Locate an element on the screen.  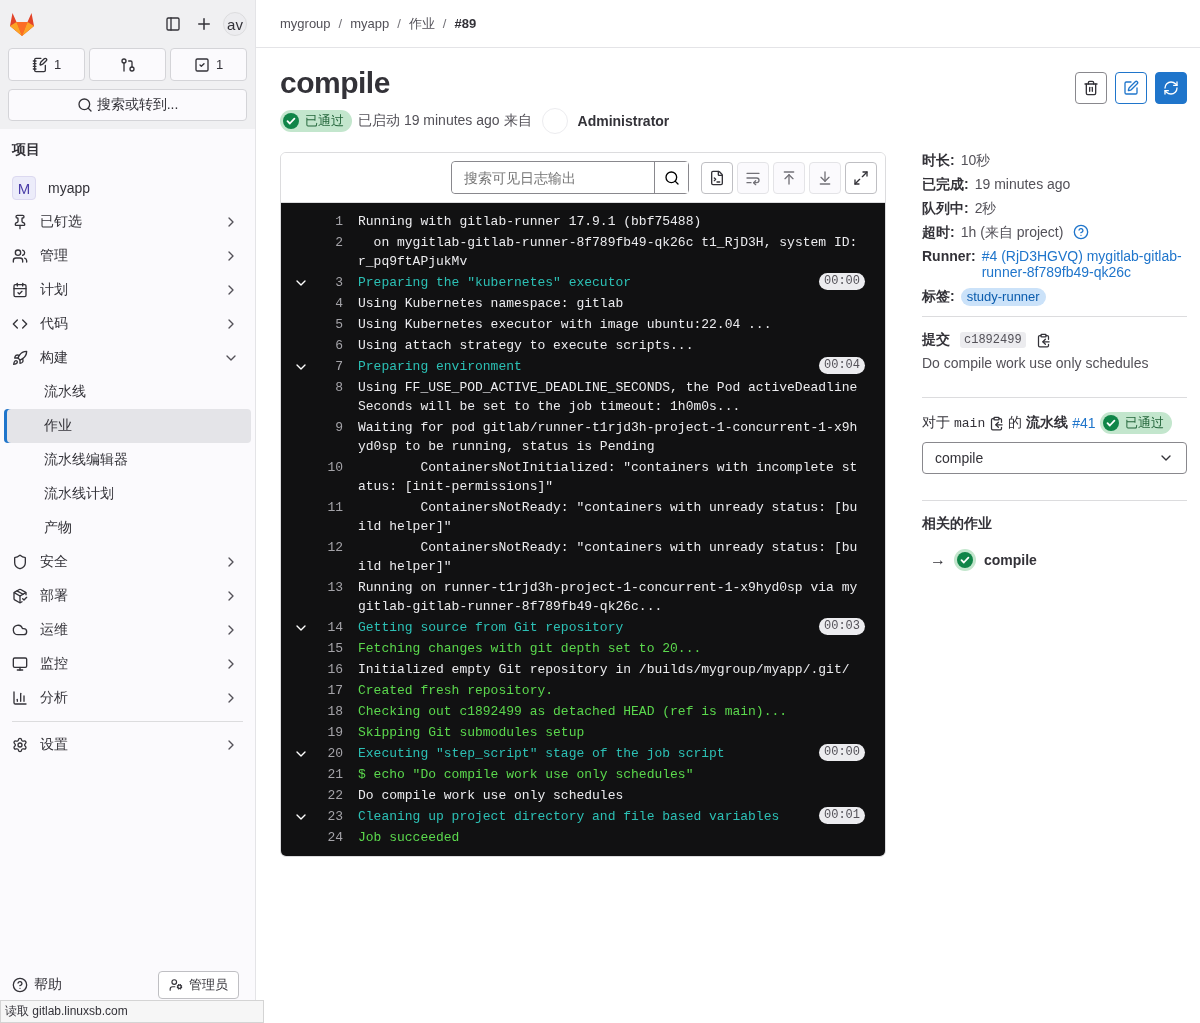
expand-icon is located at coordinates (861, 177).